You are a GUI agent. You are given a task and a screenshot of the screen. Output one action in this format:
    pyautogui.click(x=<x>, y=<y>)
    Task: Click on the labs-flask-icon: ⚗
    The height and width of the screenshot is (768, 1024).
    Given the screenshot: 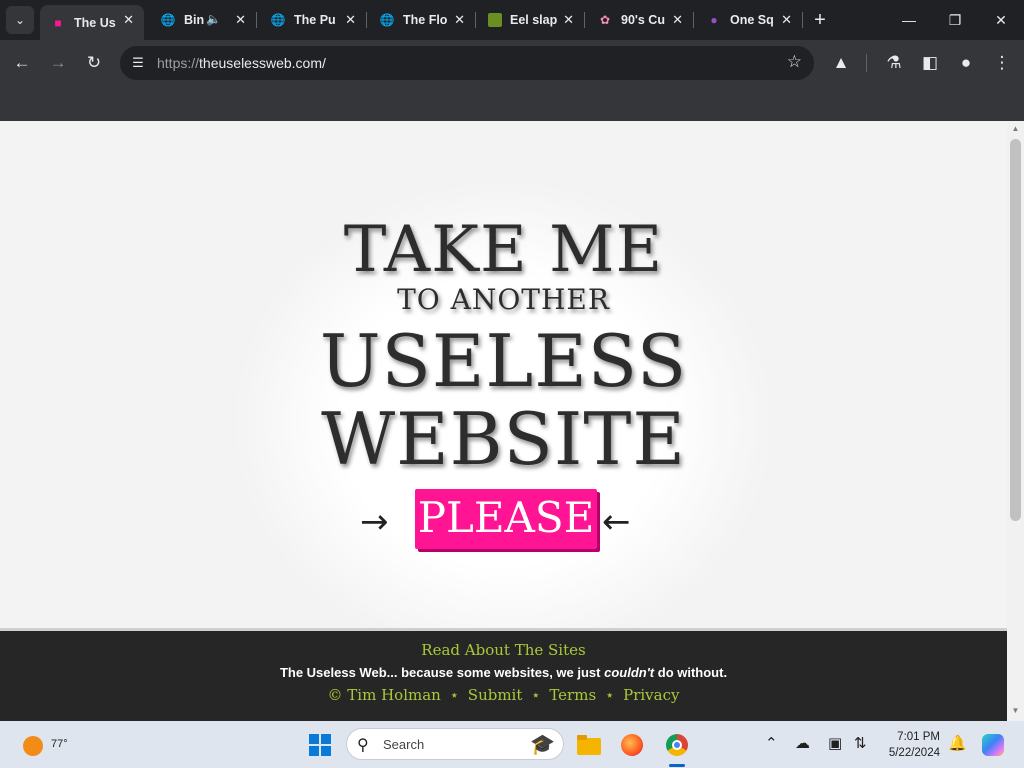 What is the action you would take?
    pyautogui.click(x=894, y=63)
    